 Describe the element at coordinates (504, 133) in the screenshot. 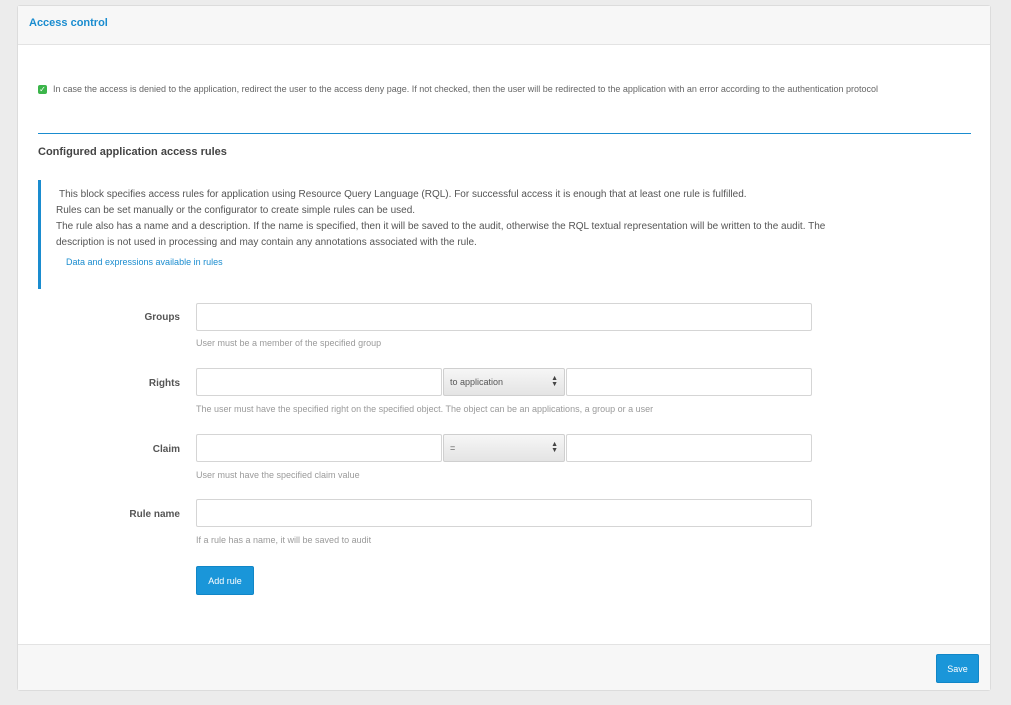

I see `section-divider` at that location.